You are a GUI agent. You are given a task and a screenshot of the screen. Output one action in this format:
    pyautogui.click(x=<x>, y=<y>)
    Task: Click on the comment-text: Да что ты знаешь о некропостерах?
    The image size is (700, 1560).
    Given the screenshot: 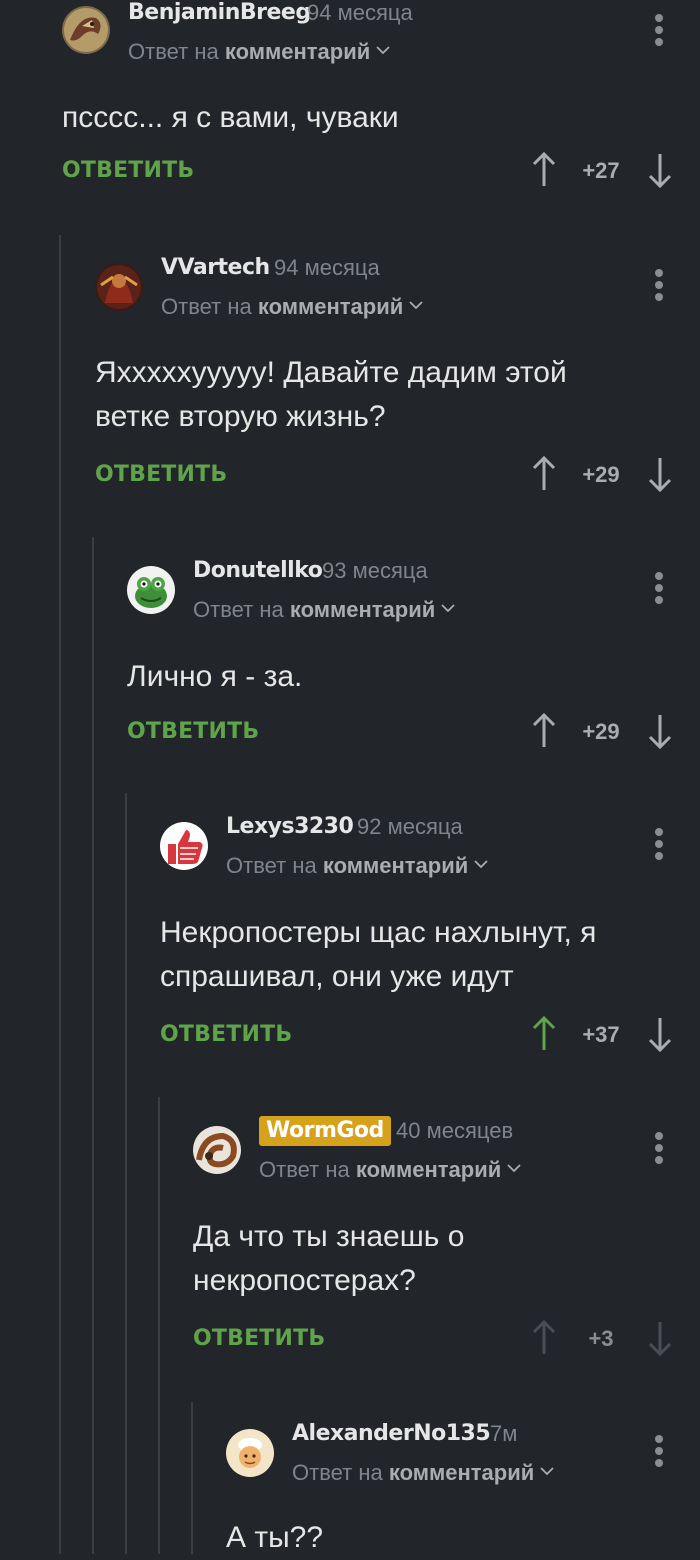 What is the action you would take?
    pyautogui.click(x=328, y=1259)
    